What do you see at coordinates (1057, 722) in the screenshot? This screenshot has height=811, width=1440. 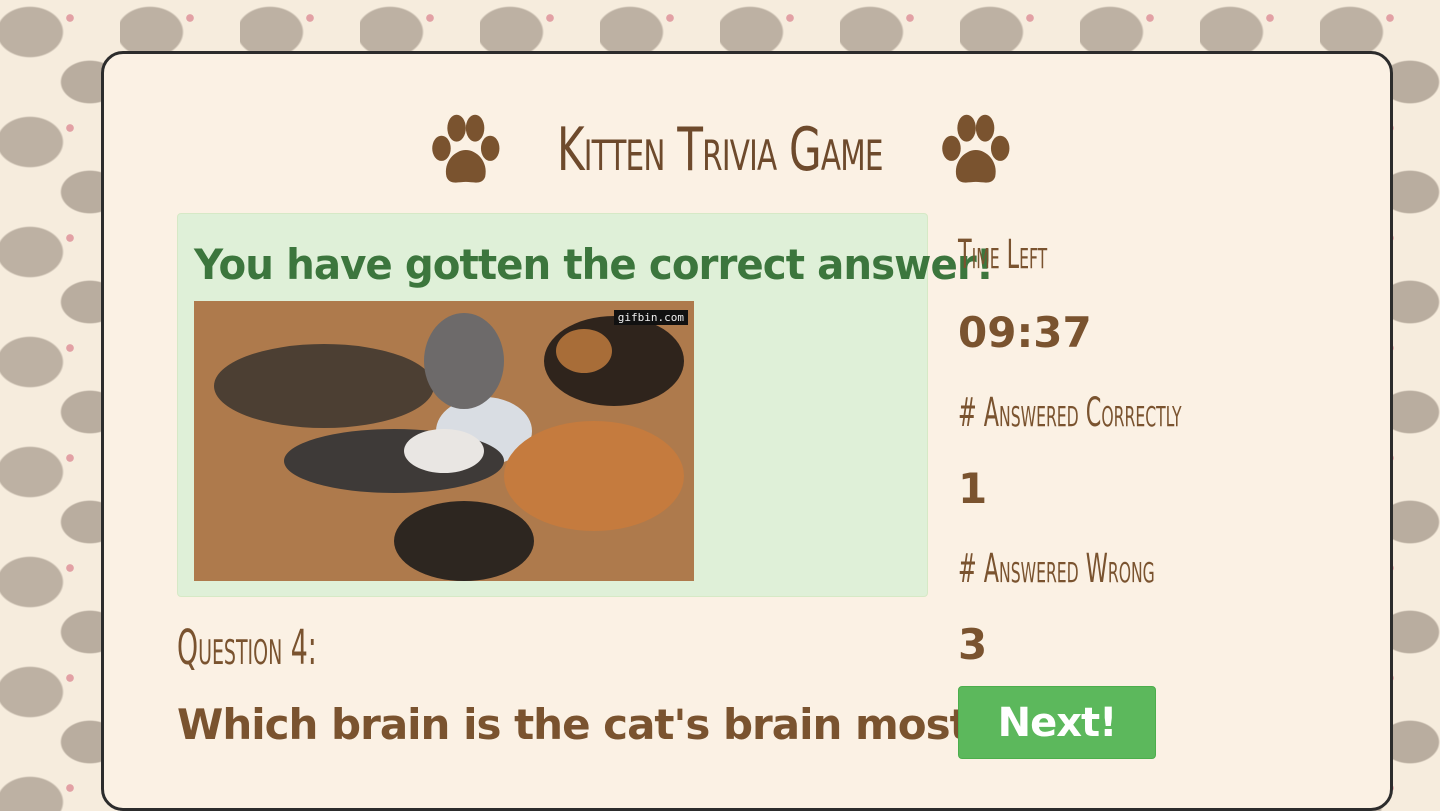 I see `next-button: Next!` at bounding box center [1057, 722].